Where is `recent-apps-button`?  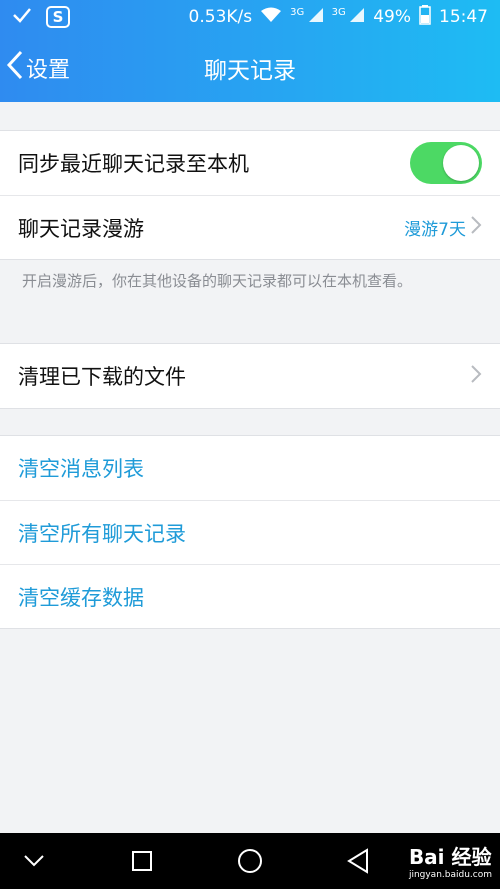 recent-apps-button is located at coordinates (142, 861).